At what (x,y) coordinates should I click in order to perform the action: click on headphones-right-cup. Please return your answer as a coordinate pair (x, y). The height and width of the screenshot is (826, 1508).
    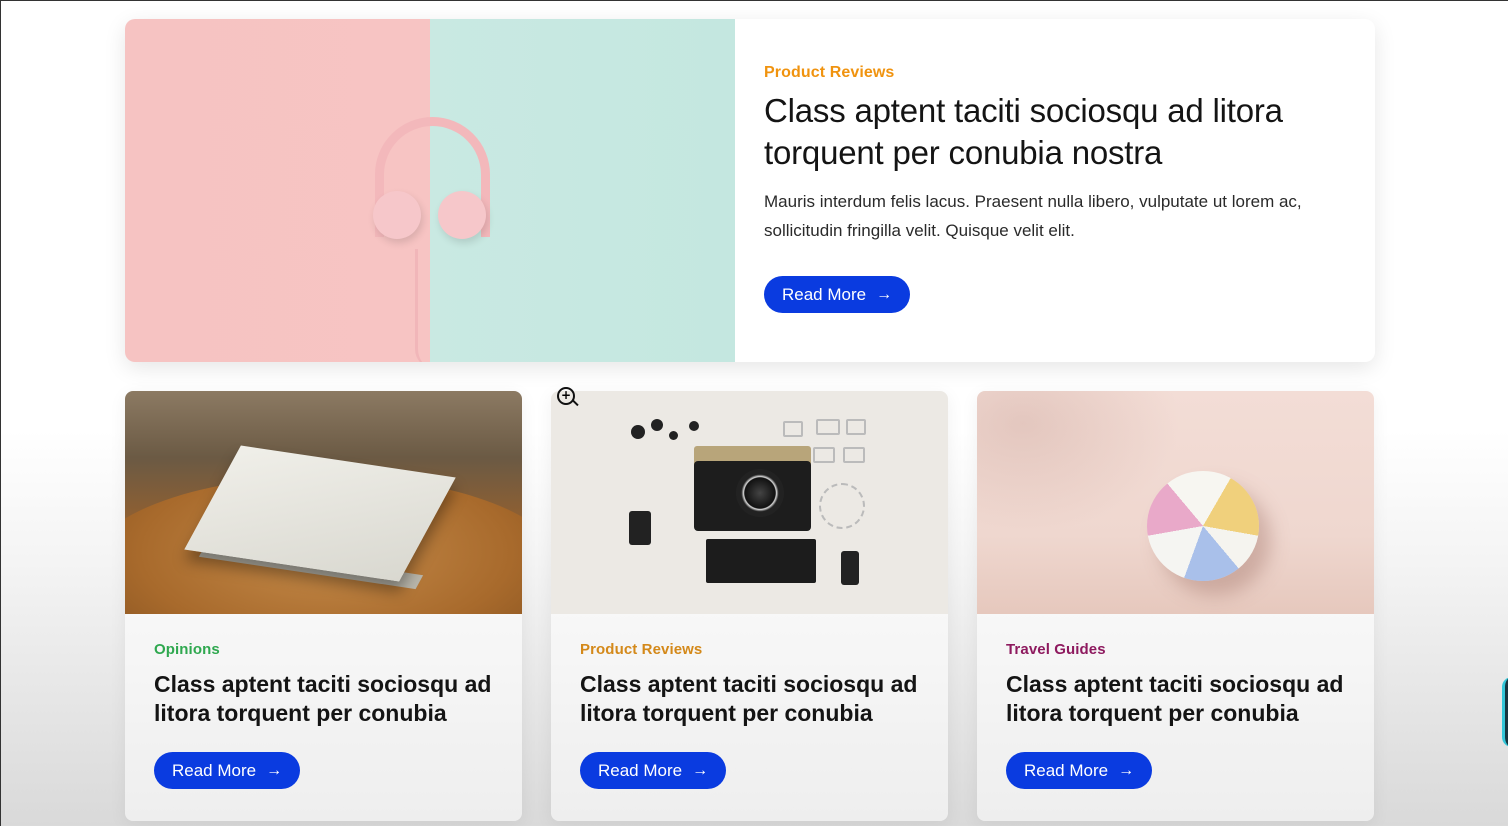
    Looking at the image, I should click on (462, 215).